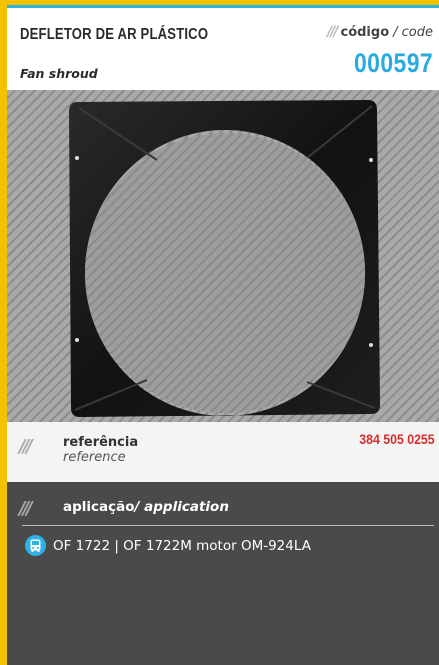 The image size is (439, 665). Describe the element at coordinates (365, 32) in the screenshot. I see `code-label-pt: código` at that location.